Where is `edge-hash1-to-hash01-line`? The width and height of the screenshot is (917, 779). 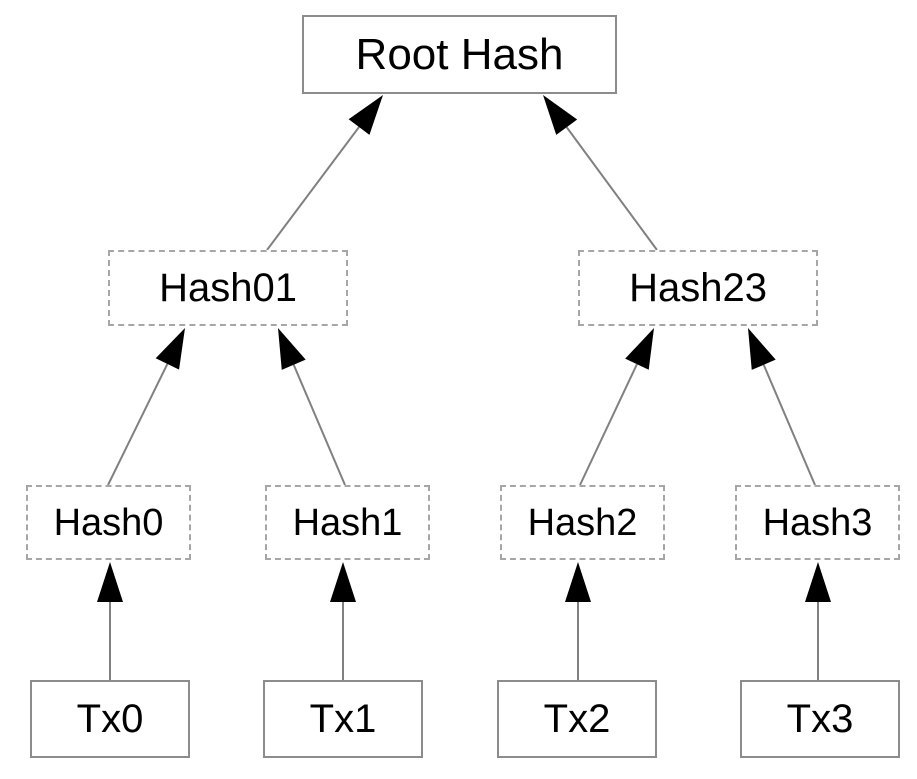
edge-hash1-to-hash01-line is located at coordinates (319, 425).